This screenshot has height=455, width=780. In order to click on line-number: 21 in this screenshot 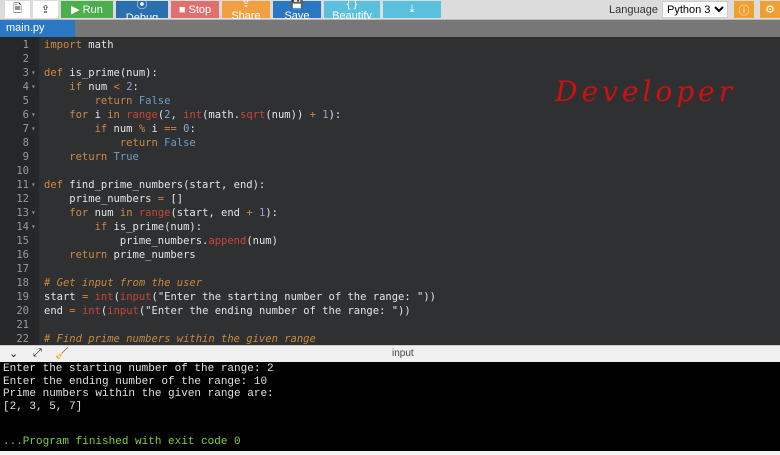, I will do `click(22, 325)`.